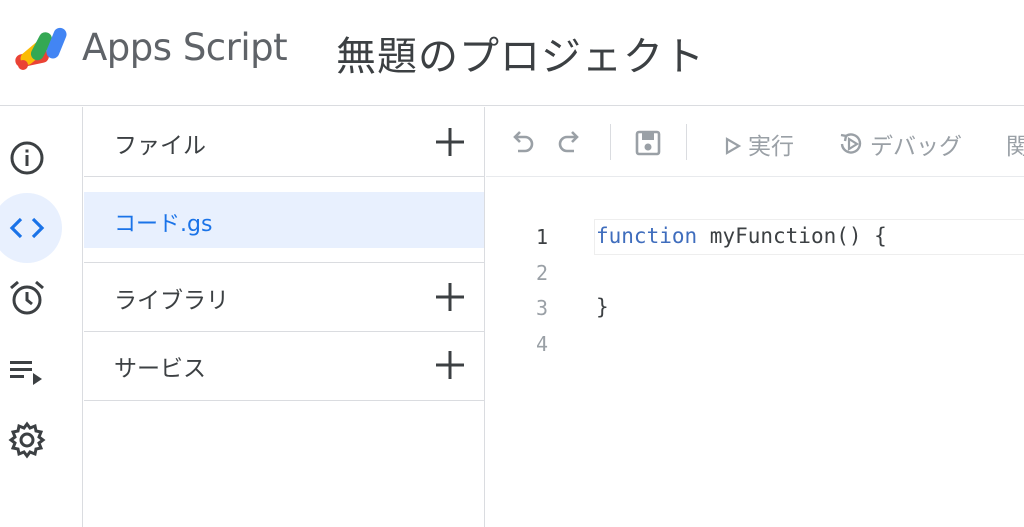 The width and height of the screenshot is (1024, 527). I want to click on function-select-label: 関, so click(1015, 147).